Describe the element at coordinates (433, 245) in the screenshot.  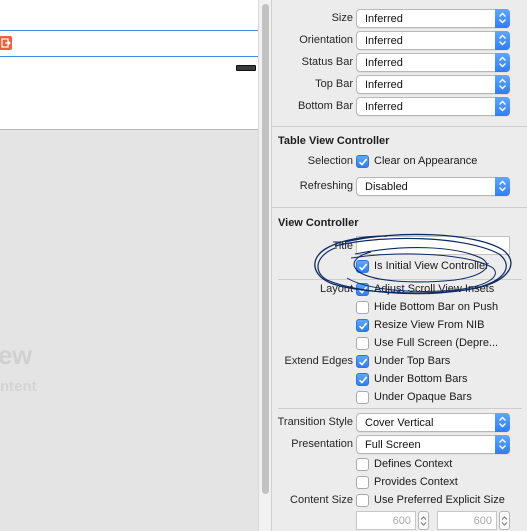
I see `title-field` at that location.